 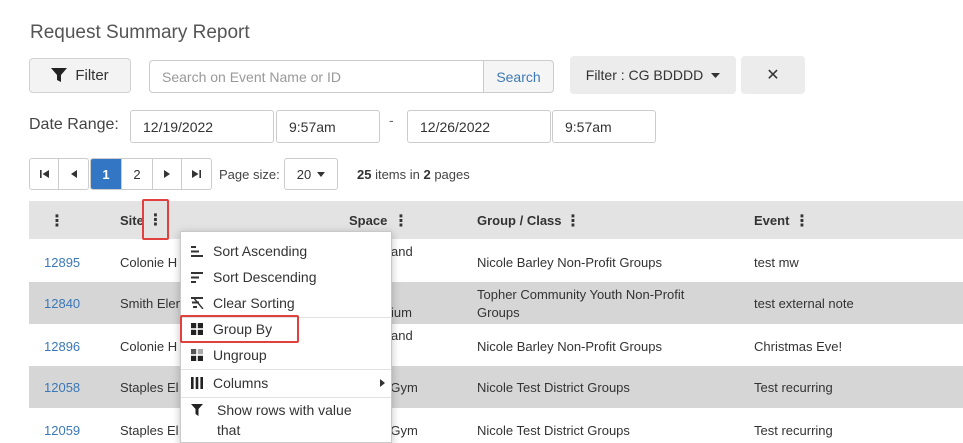 I want to click on group-cell: Topher Community Youth Non-Profit Groups, so click(x=581, y=303).